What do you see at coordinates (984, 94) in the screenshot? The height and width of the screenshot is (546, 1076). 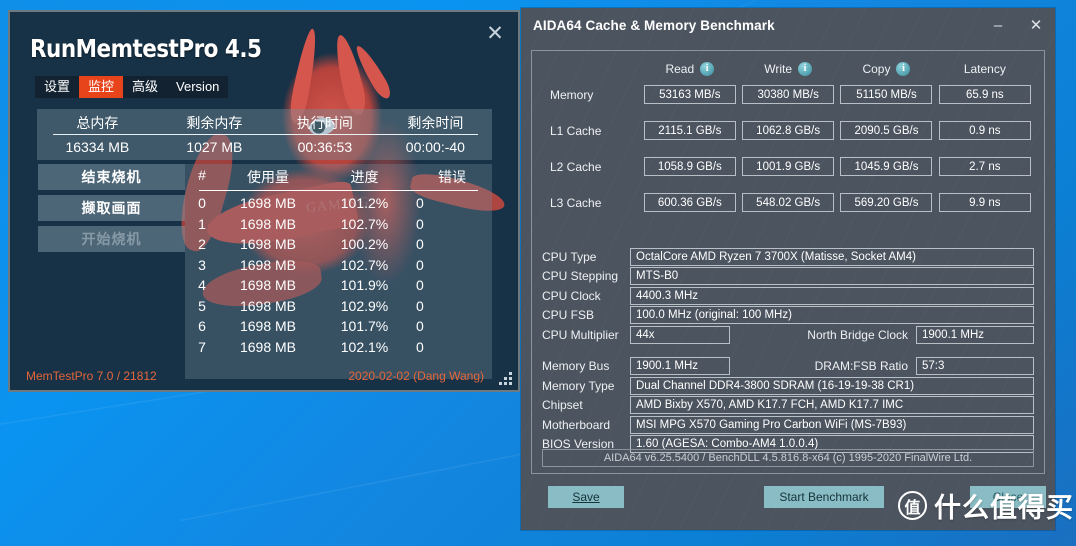 I see `memory-latency-value: 65.9 ns` at bounding box center [984, 94].